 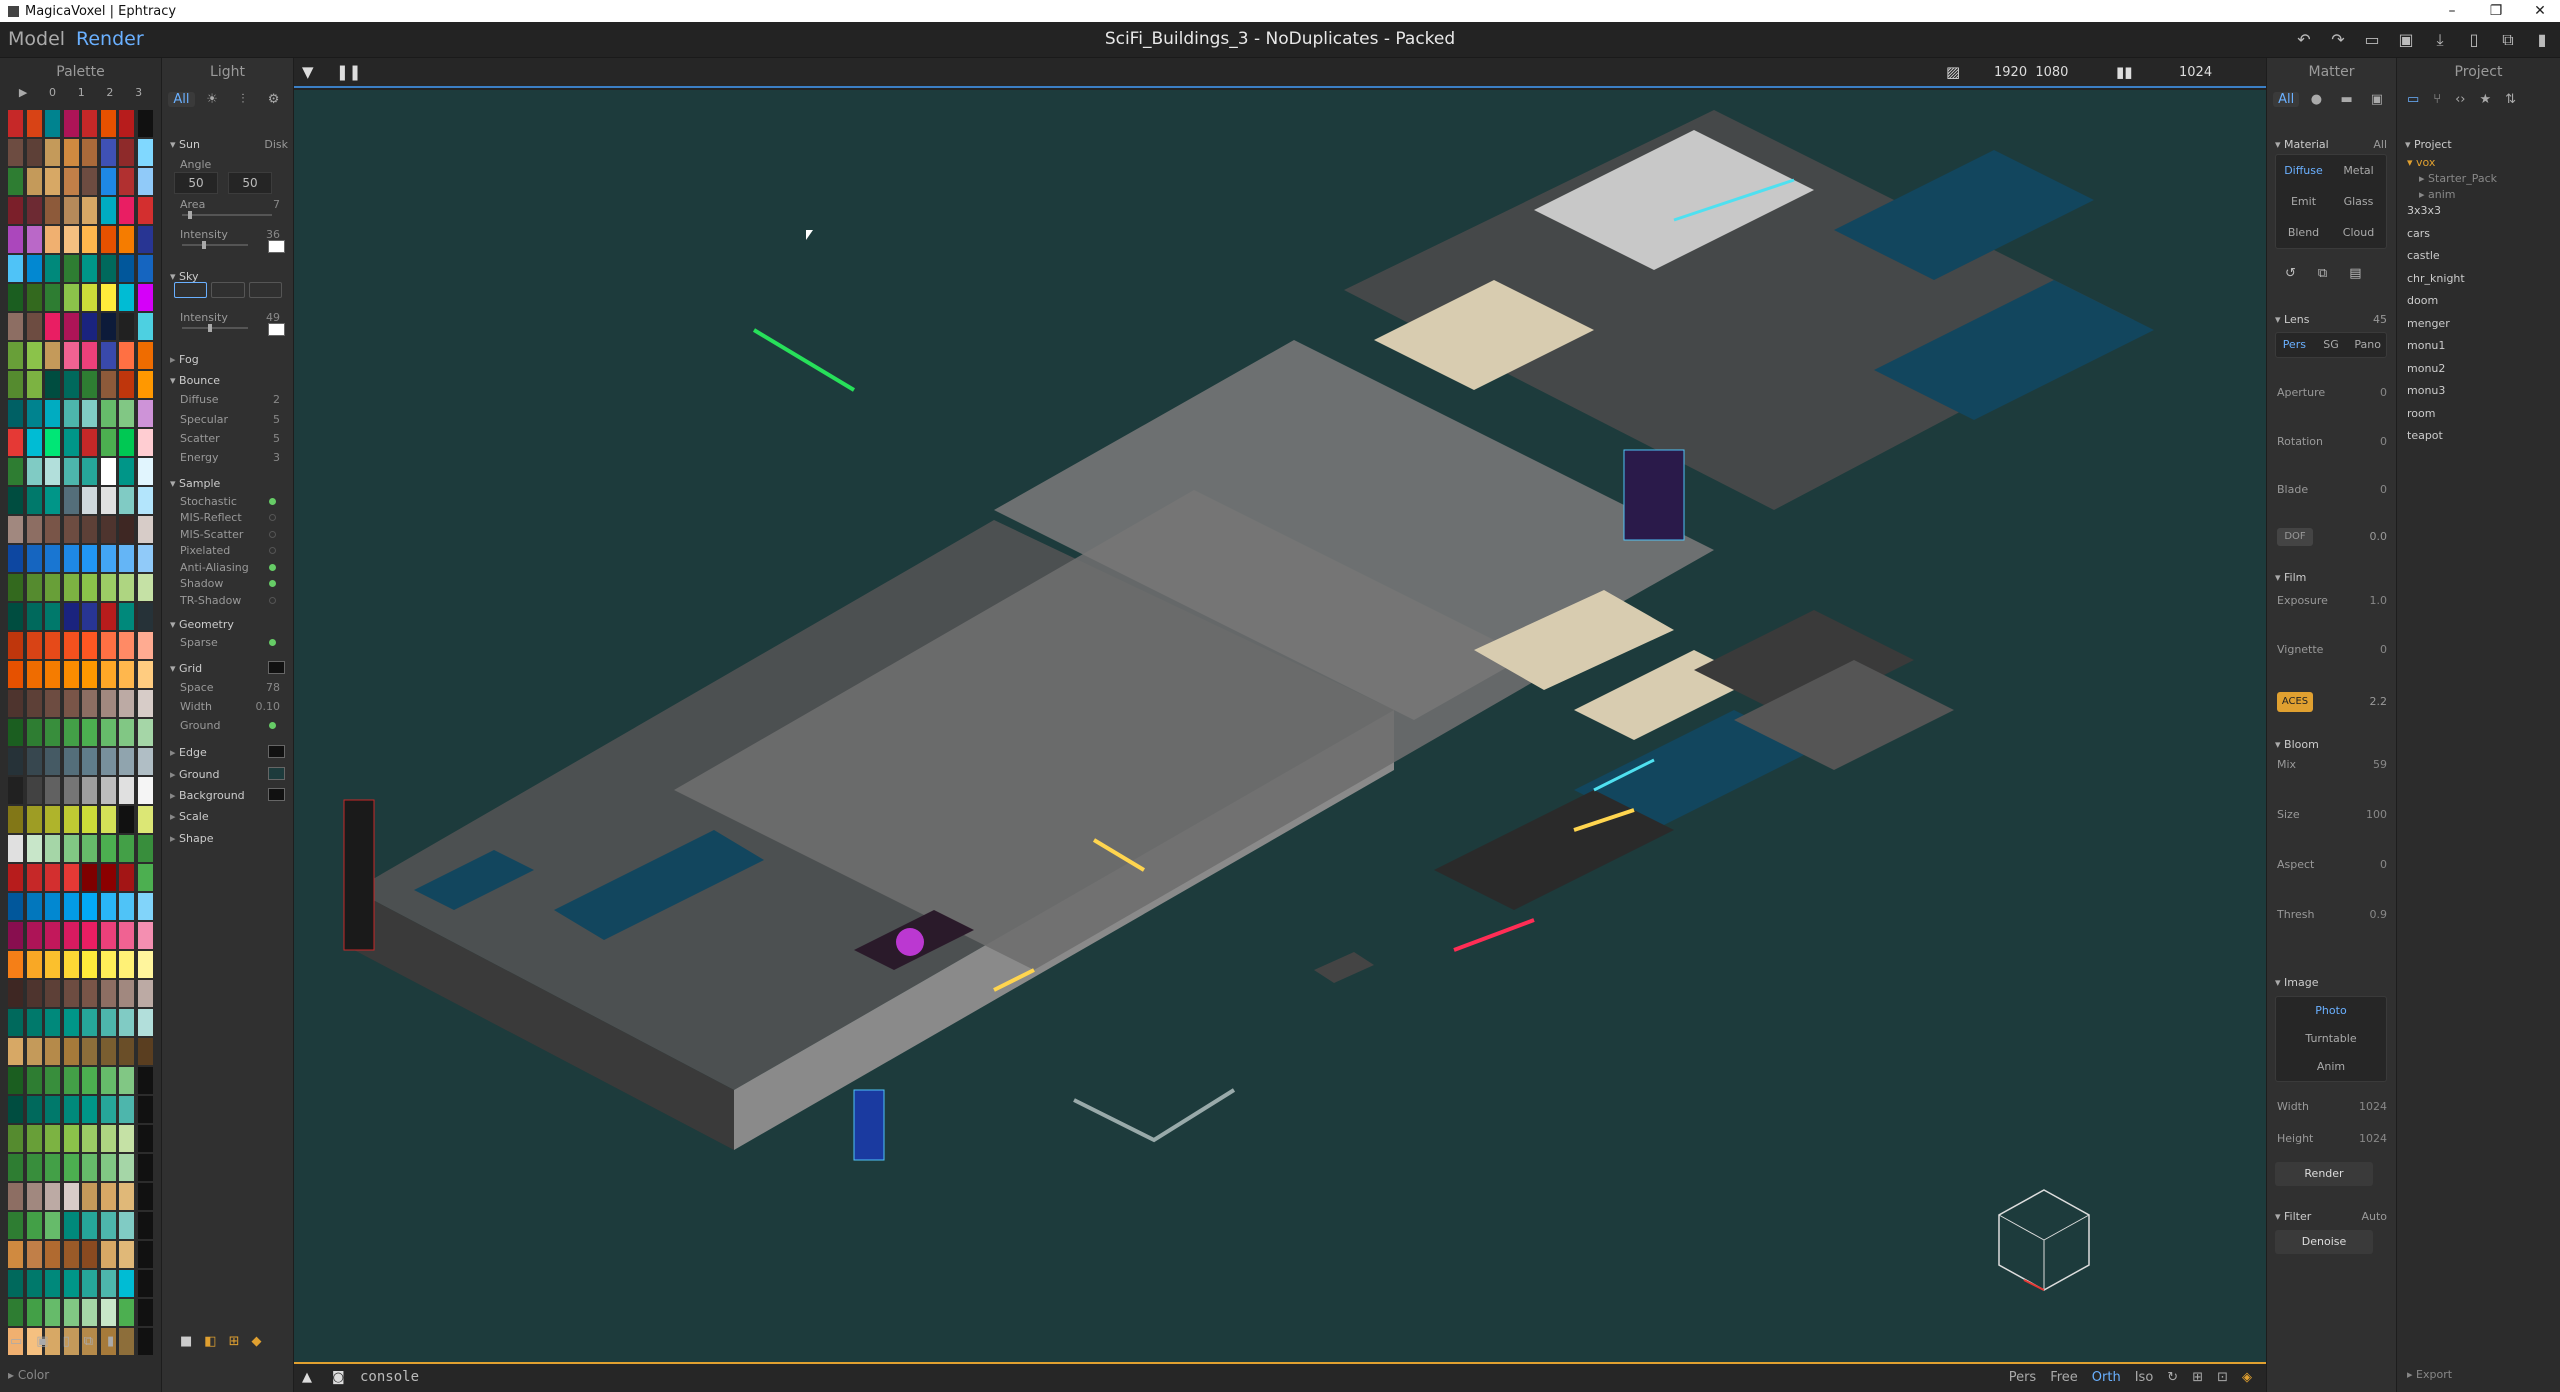 What do you see at coordinates (138, 94) in the screenshot?
I see `palette-page-3: 3` at bounding box center [138, 94].